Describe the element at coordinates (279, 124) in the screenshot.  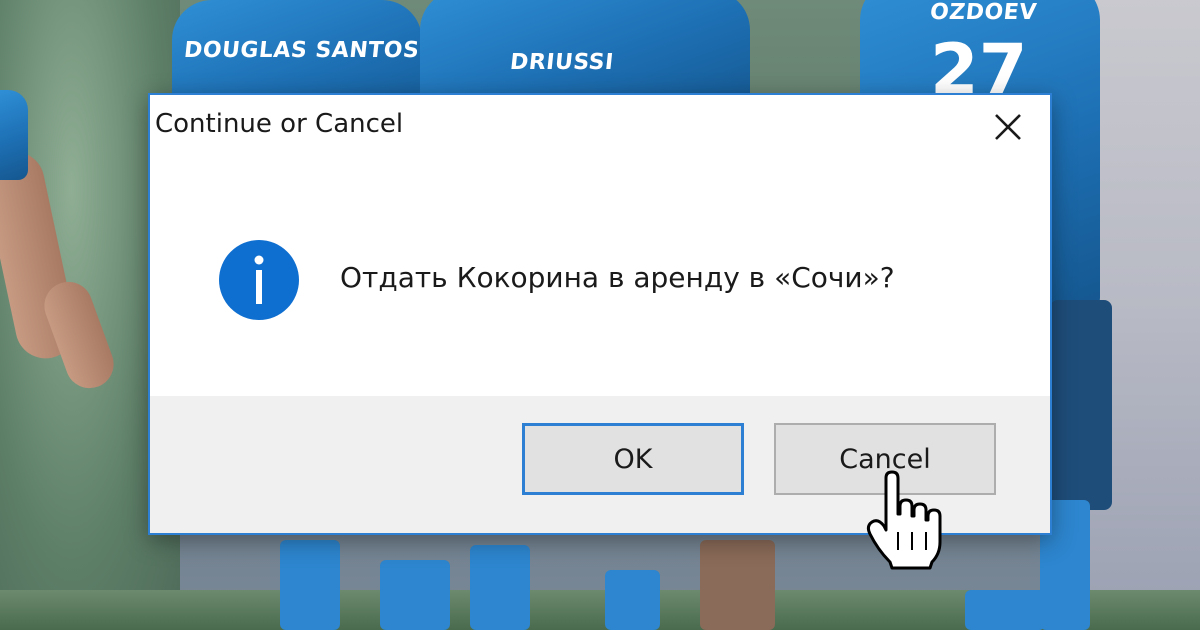
I see `dialog-title: Continue or Cancel` at that location.